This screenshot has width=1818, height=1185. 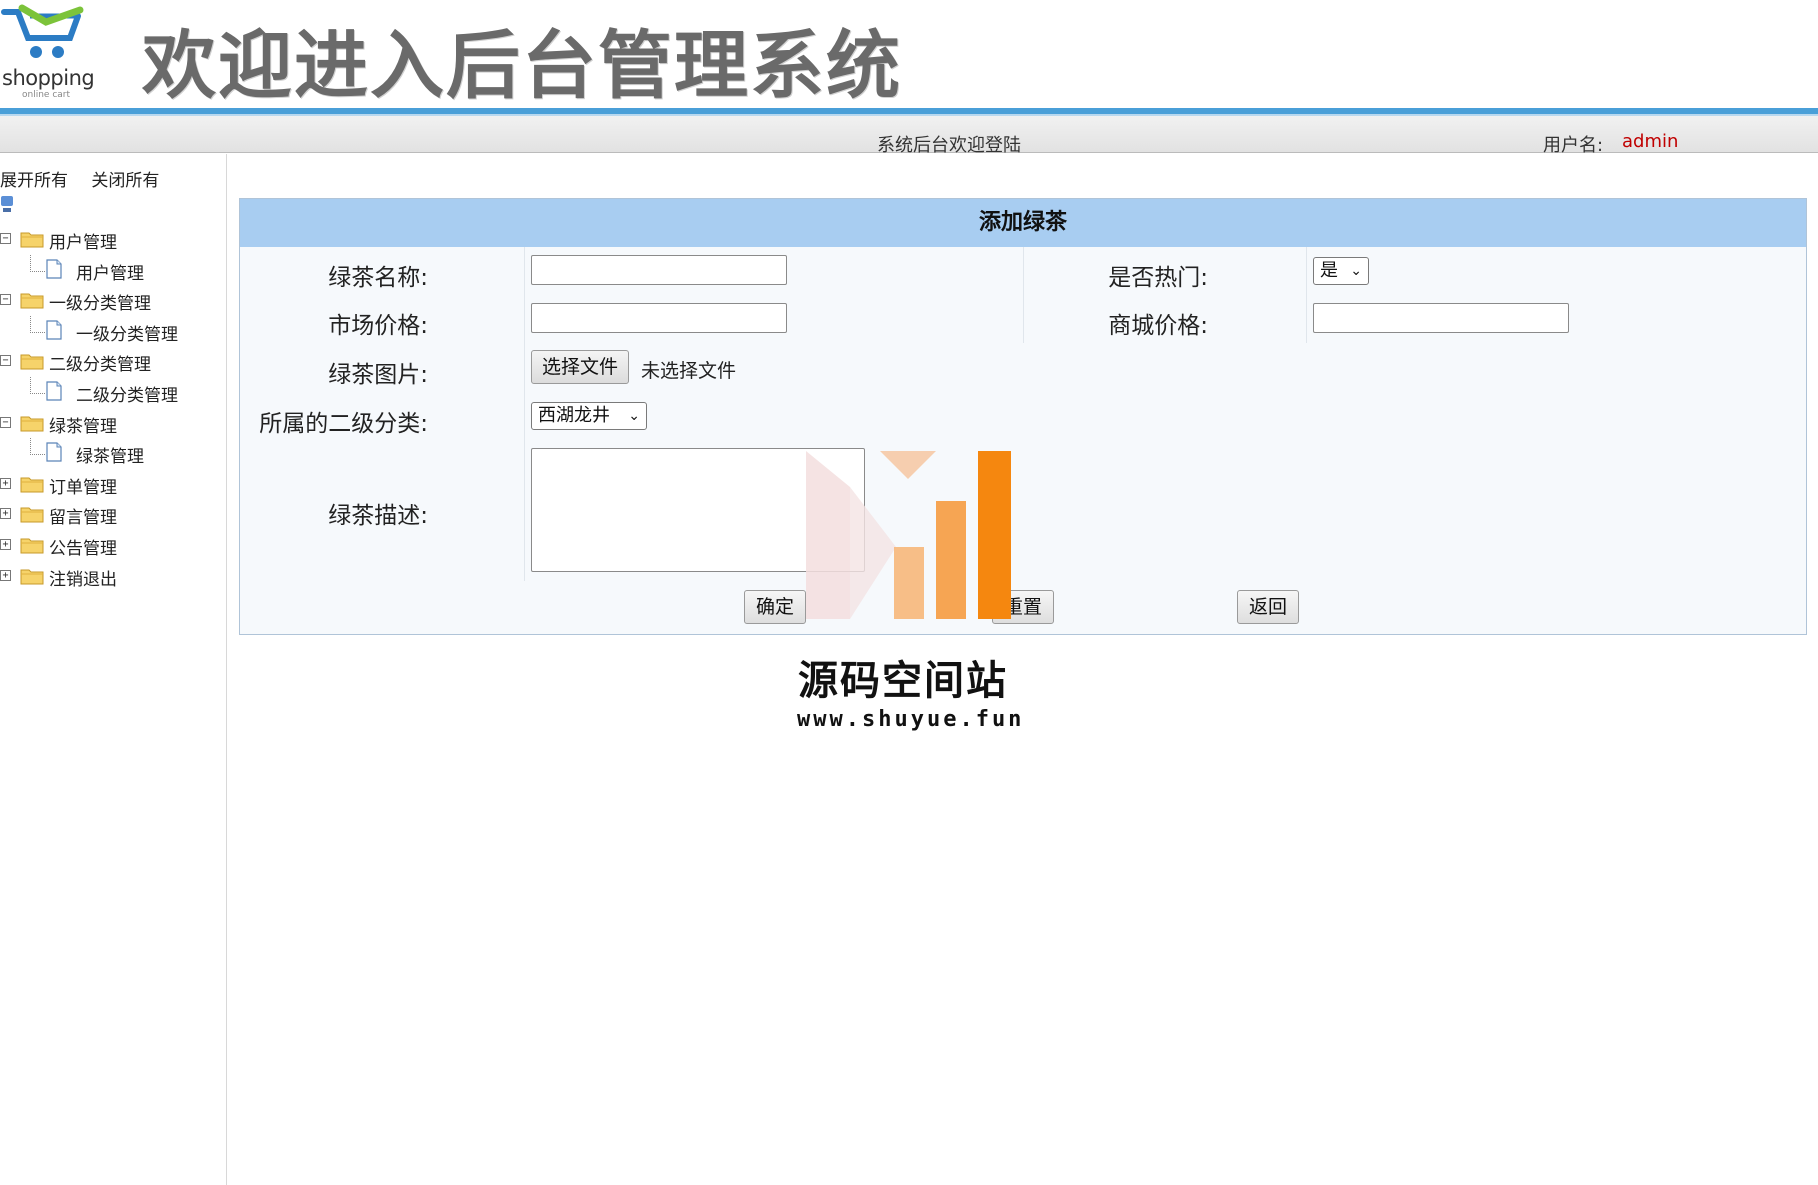 I want to click on sidebar-subitem: 一级分类管理, so click(x=113, y=331).